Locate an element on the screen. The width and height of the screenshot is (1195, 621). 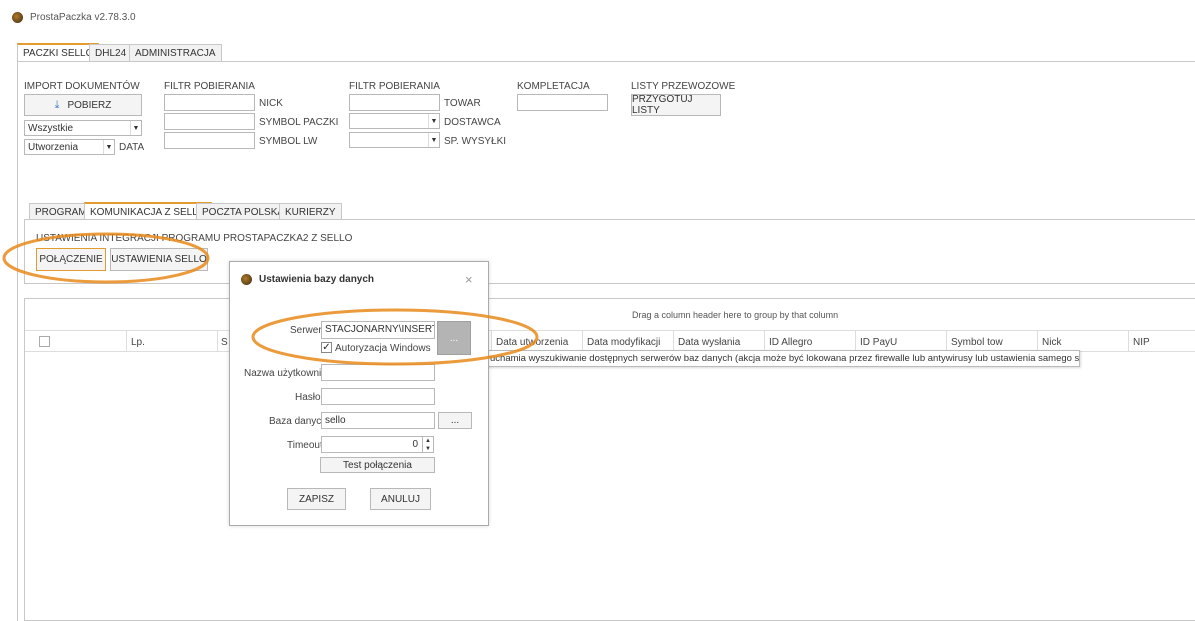
symbol-lw-input is located at coordinates (209, 140).